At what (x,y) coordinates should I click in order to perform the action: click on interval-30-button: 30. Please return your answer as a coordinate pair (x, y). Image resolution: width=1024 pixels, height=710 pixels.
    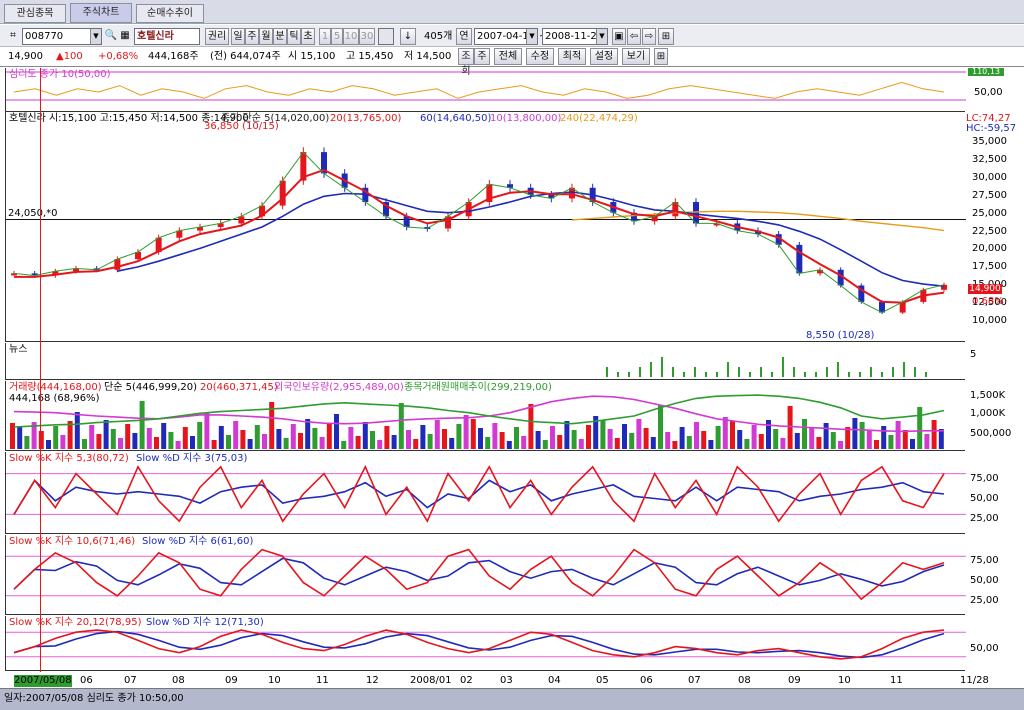
    Looking at the image, I should click on (367, 36).